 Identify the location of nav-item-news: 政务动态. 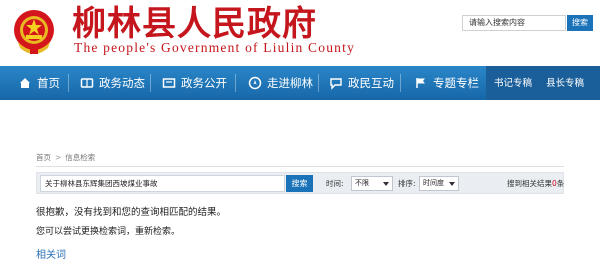
(112, 83).